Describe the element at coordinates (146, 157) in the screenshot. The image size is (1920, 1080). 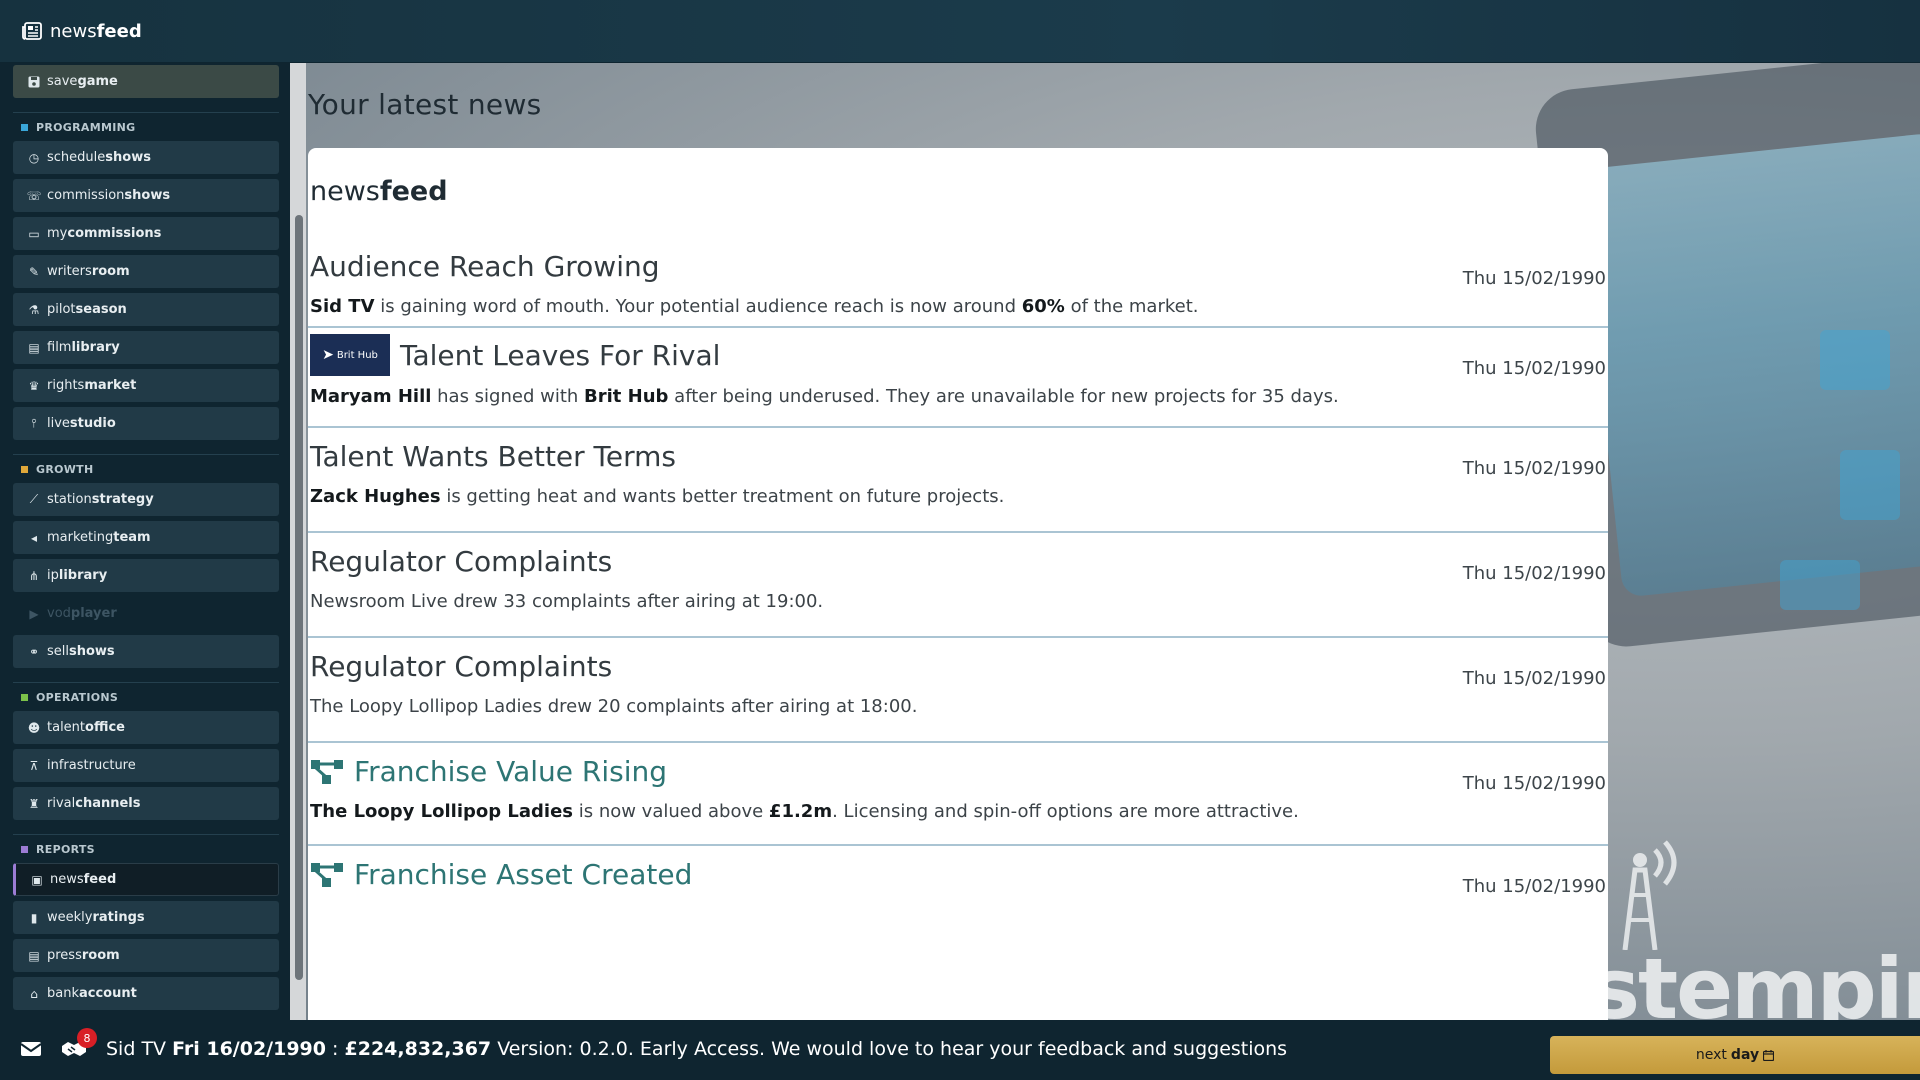
I see `sidebar-item-scheduleshows: ◷ scheduleshows` at that location.